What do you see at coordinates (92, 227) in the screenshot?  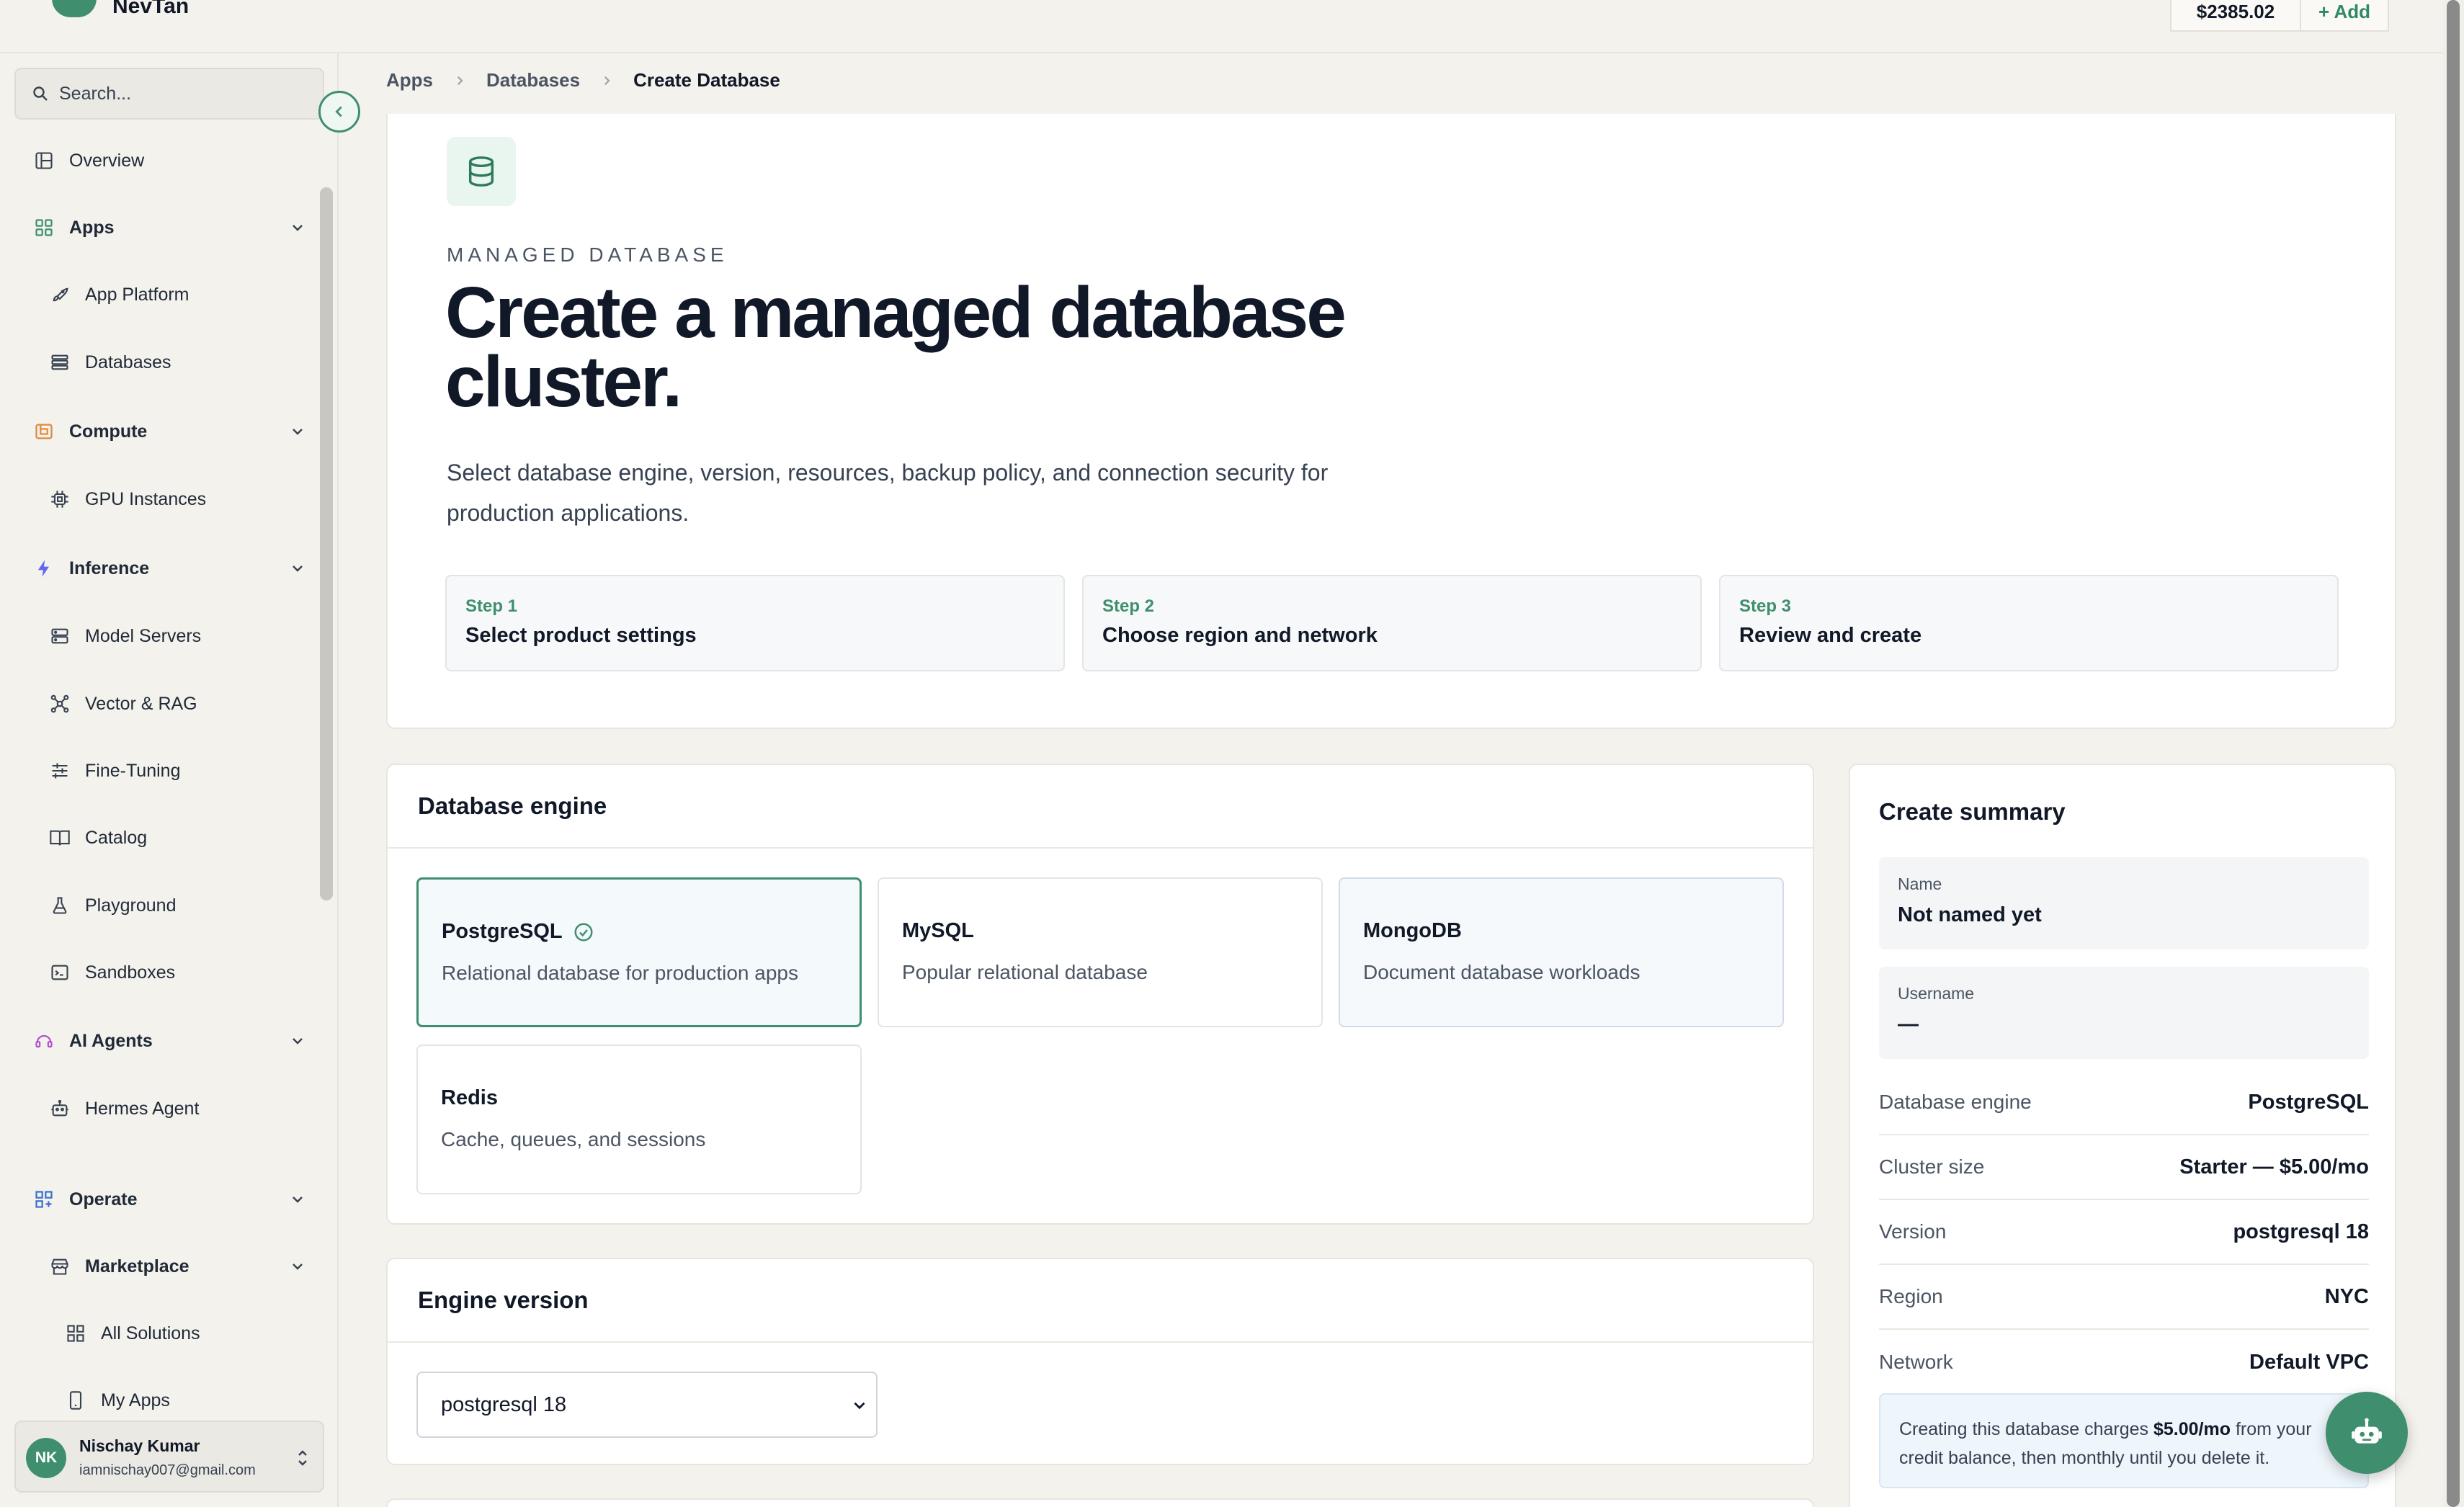 I see `sidebar-item-label: Apps` at bounding box center [92, 227].